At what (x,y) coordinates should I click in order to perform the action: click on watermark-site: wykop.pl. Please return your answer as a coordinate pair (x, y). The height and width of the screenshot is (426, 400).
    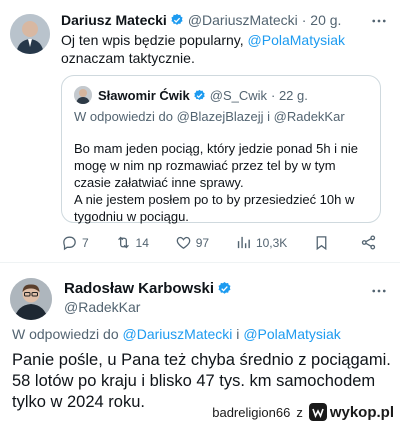
    Looking at the image, I should click on (361, 412).